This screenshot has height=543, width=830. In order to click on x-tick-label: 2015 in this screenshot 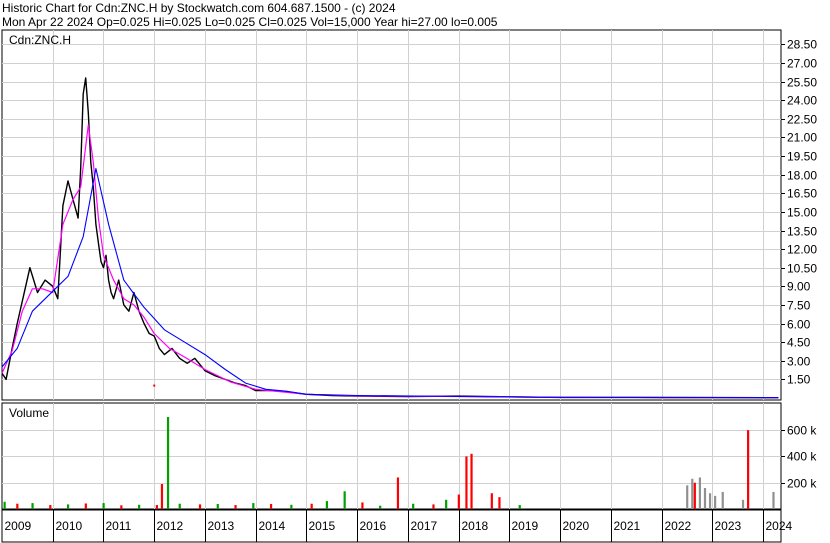, I will do `click(322, 526)`.